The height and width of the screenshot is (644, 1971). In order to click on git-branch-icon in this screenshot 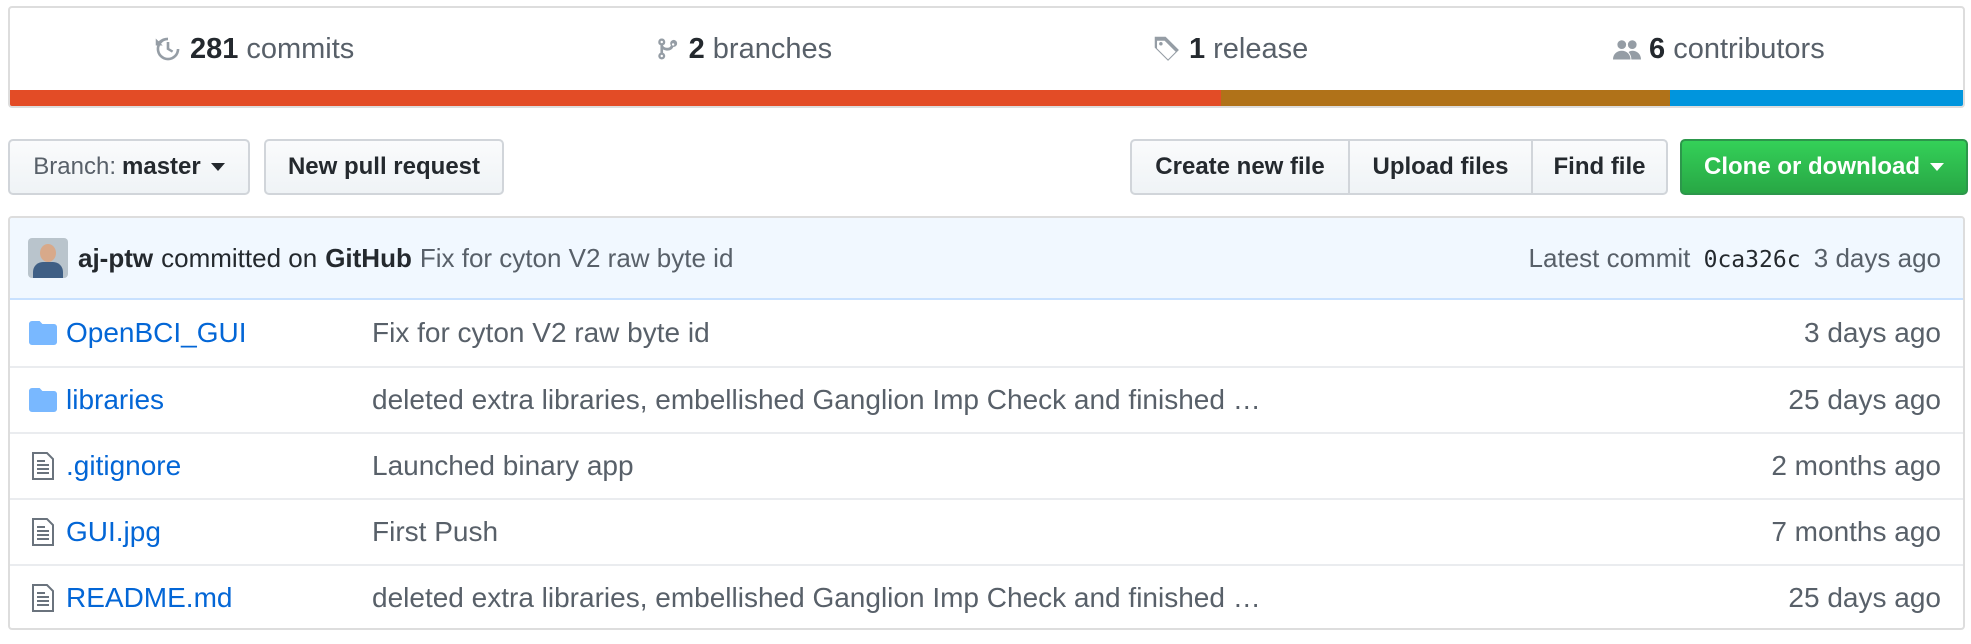, I will do `click(667, 49)`.